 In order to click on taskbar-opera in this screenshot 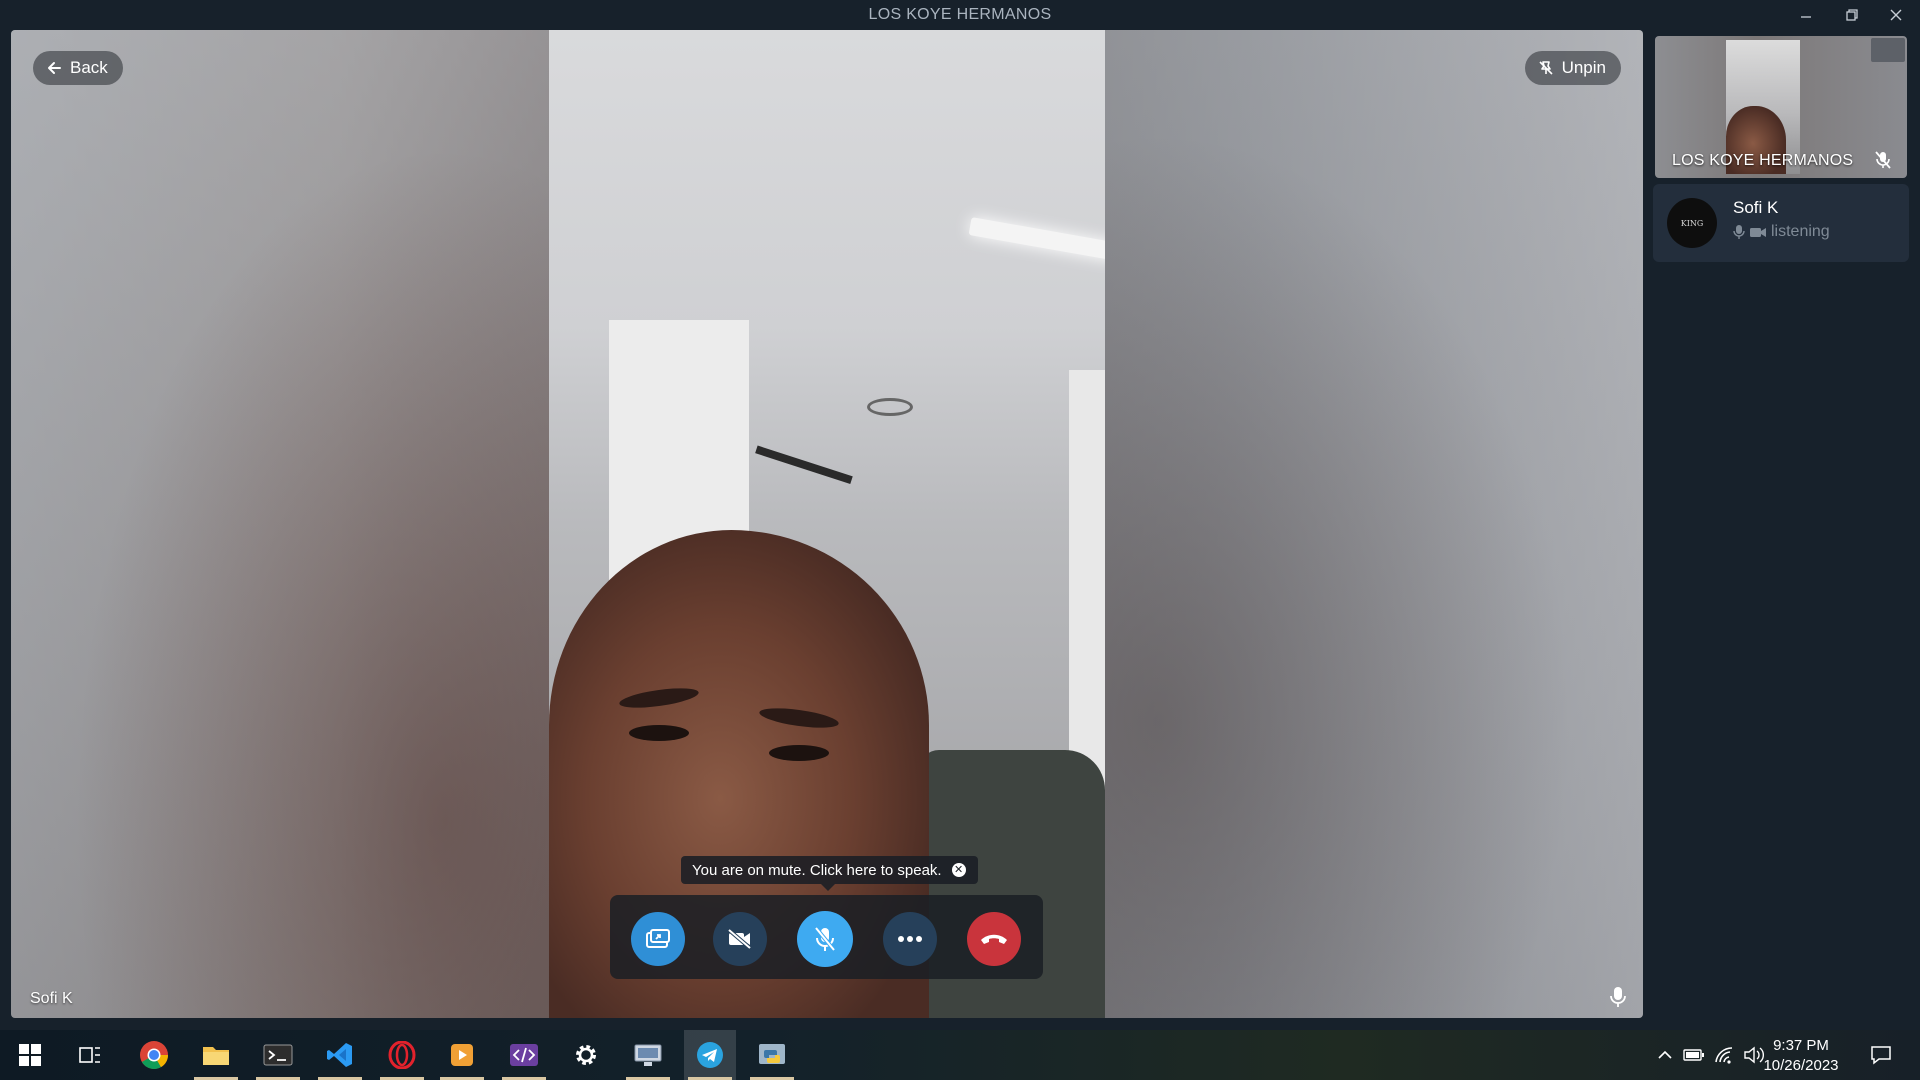, I will do `click(402, 1055)`.